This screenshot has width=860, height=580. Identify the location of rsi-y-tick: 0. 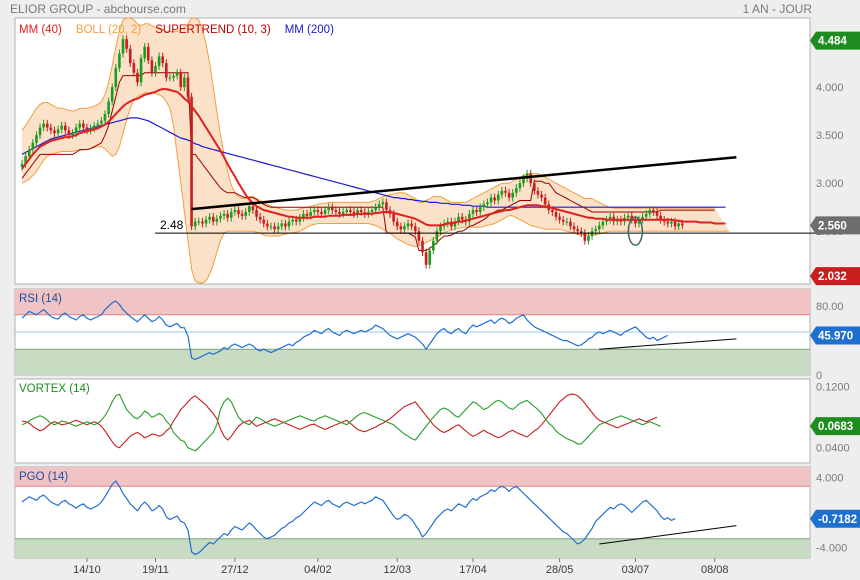
(819, 376).